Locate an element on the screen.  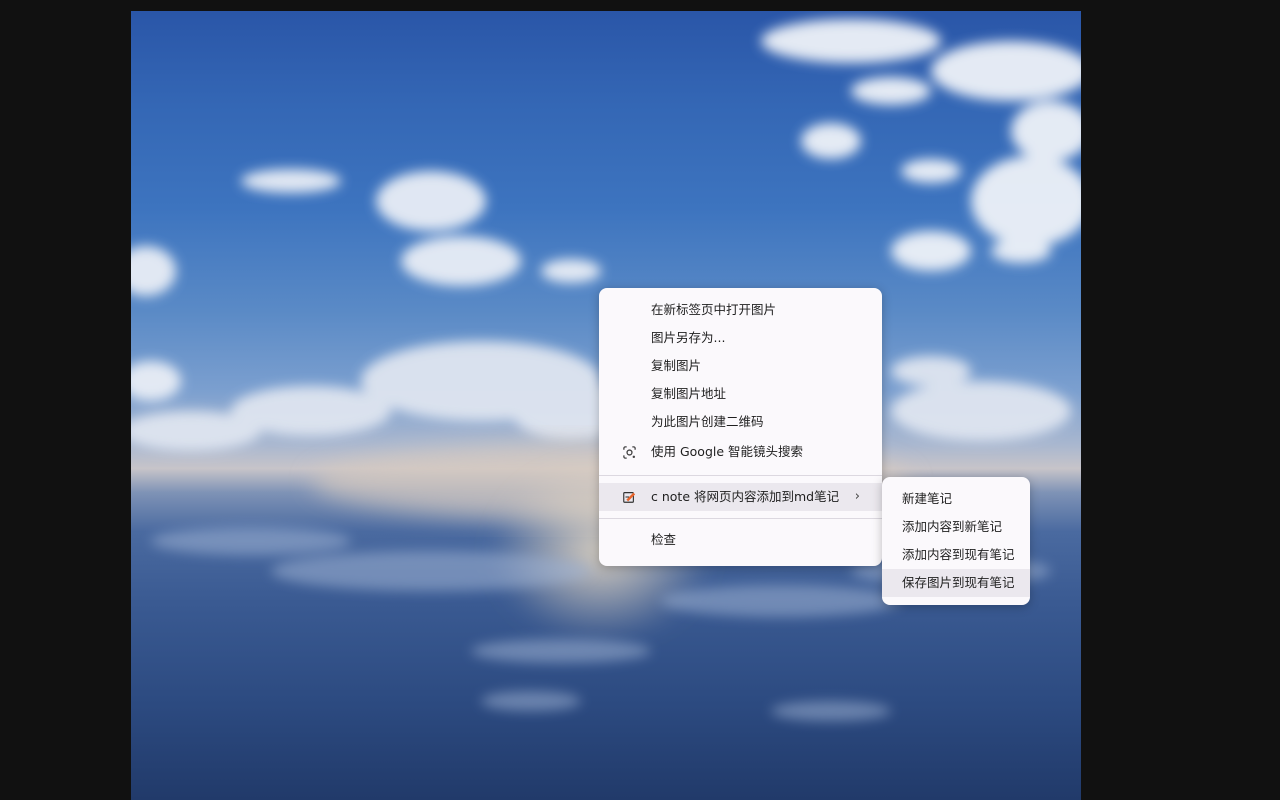
submenu-item-save-image-to-existing-note: 保存图片到现有笔记 is located at coordinates (956, 583).